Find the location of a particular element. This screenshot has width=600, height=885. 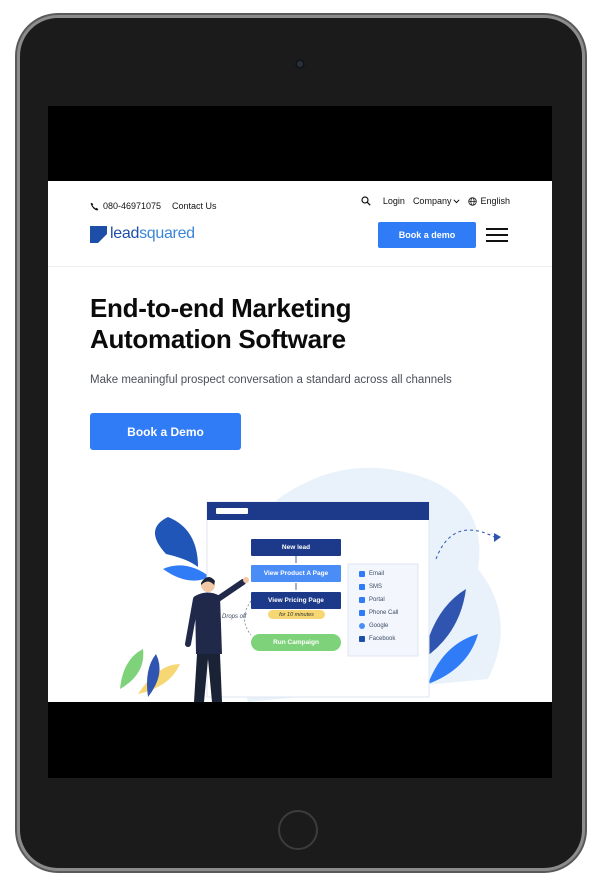

phone-number: 080-46971075 is located at coordinates (132, 206).